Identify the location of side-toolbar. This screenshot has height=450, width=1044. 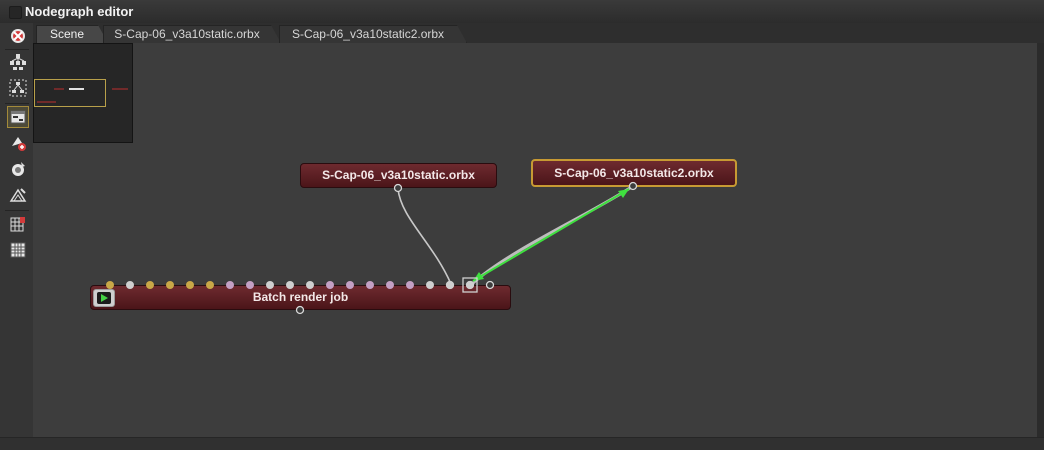
(17, 236).